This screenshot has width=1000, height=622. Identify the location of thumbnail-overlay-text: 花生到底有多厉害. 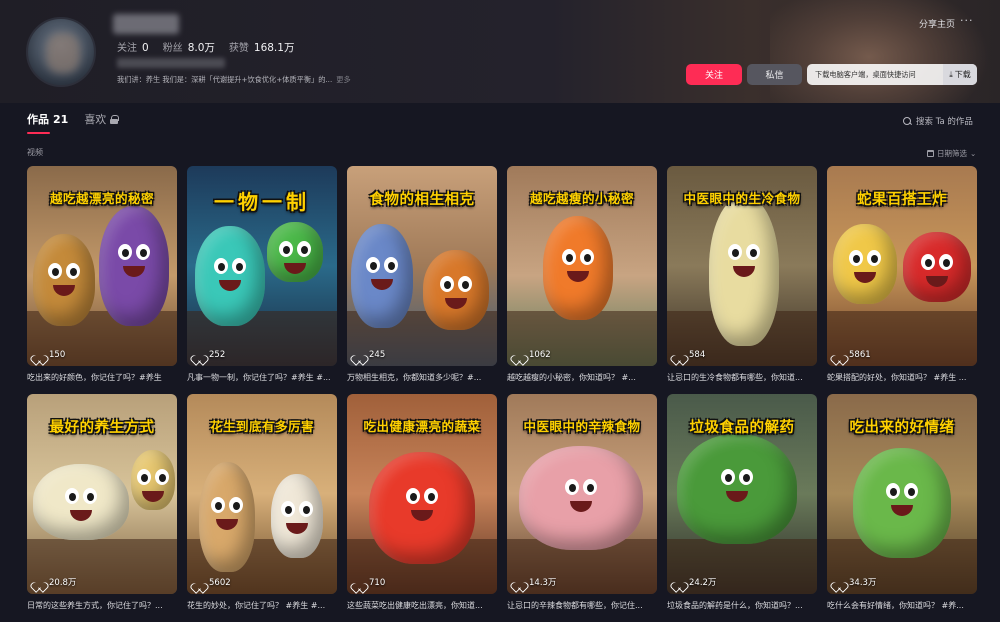
(261, 426).